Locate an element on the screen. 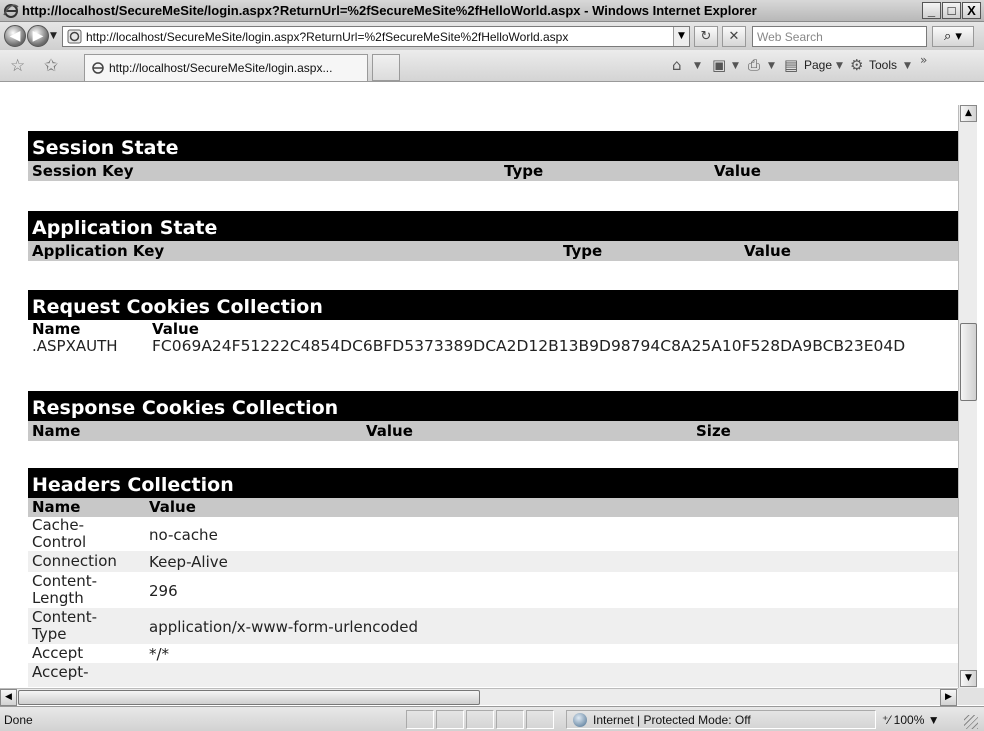  recent-pages-dropdown-icon: ▼ is located at coordinates (53, 36).